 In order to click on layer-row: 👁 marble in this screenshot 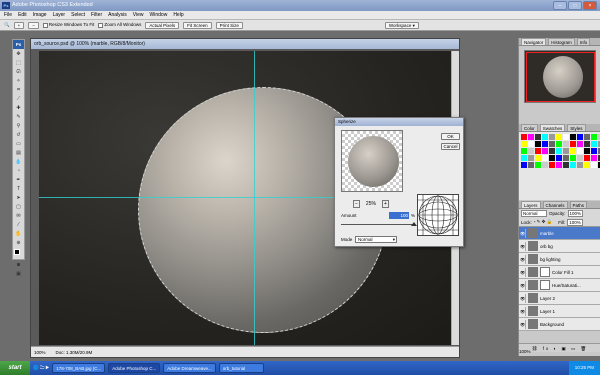, I will do `click(559, 233)`.